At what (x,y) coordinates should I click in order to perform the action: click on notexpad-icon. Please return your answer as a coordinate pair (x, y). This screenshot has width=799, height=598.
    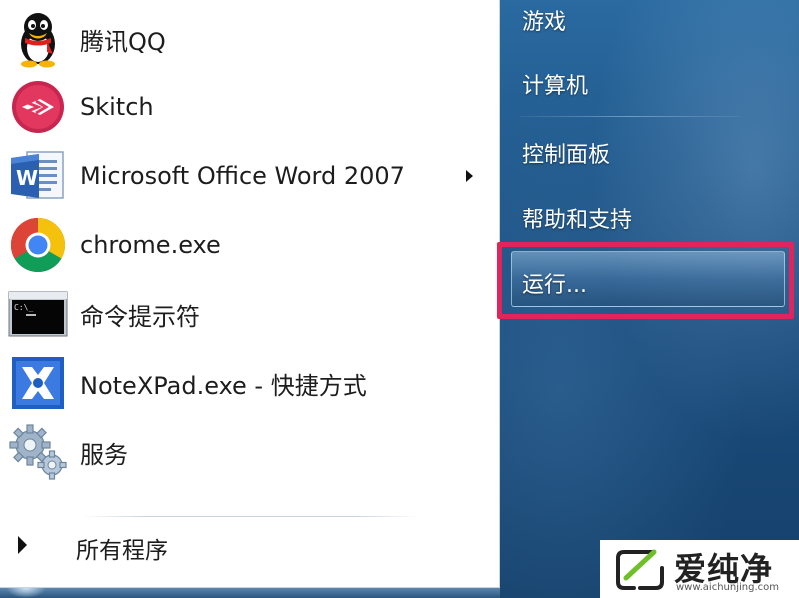
    Looking at the image, I should click on (38, 383).